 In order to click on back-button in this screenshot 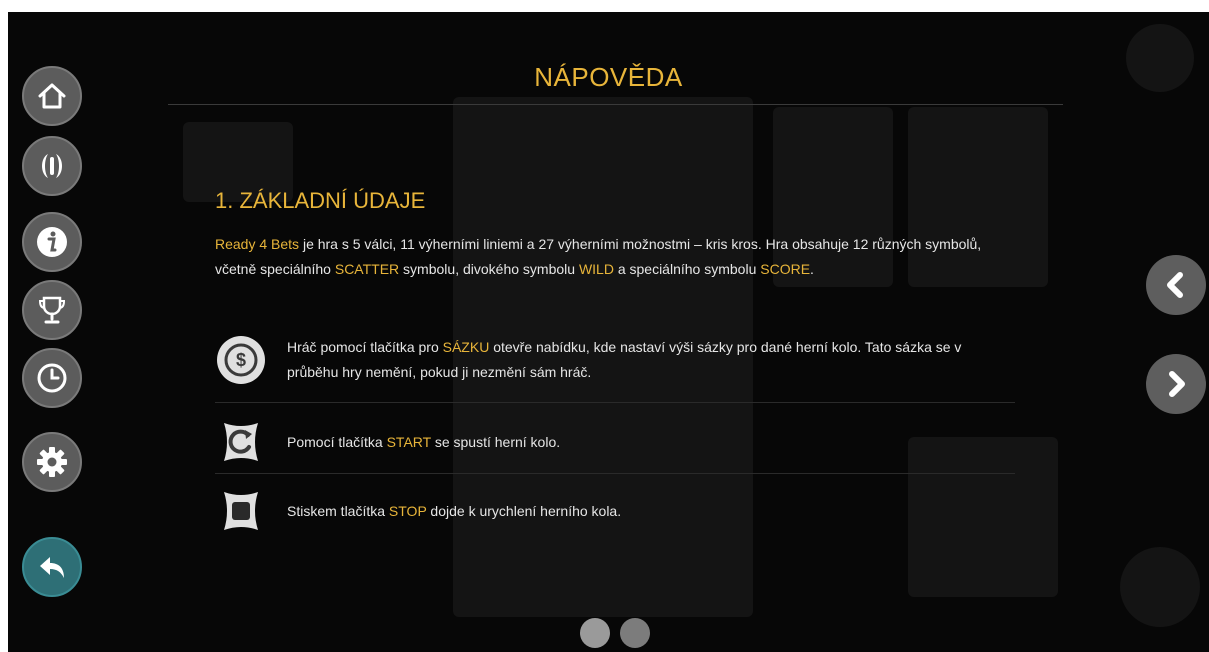, I will do `click(52, 567)`.